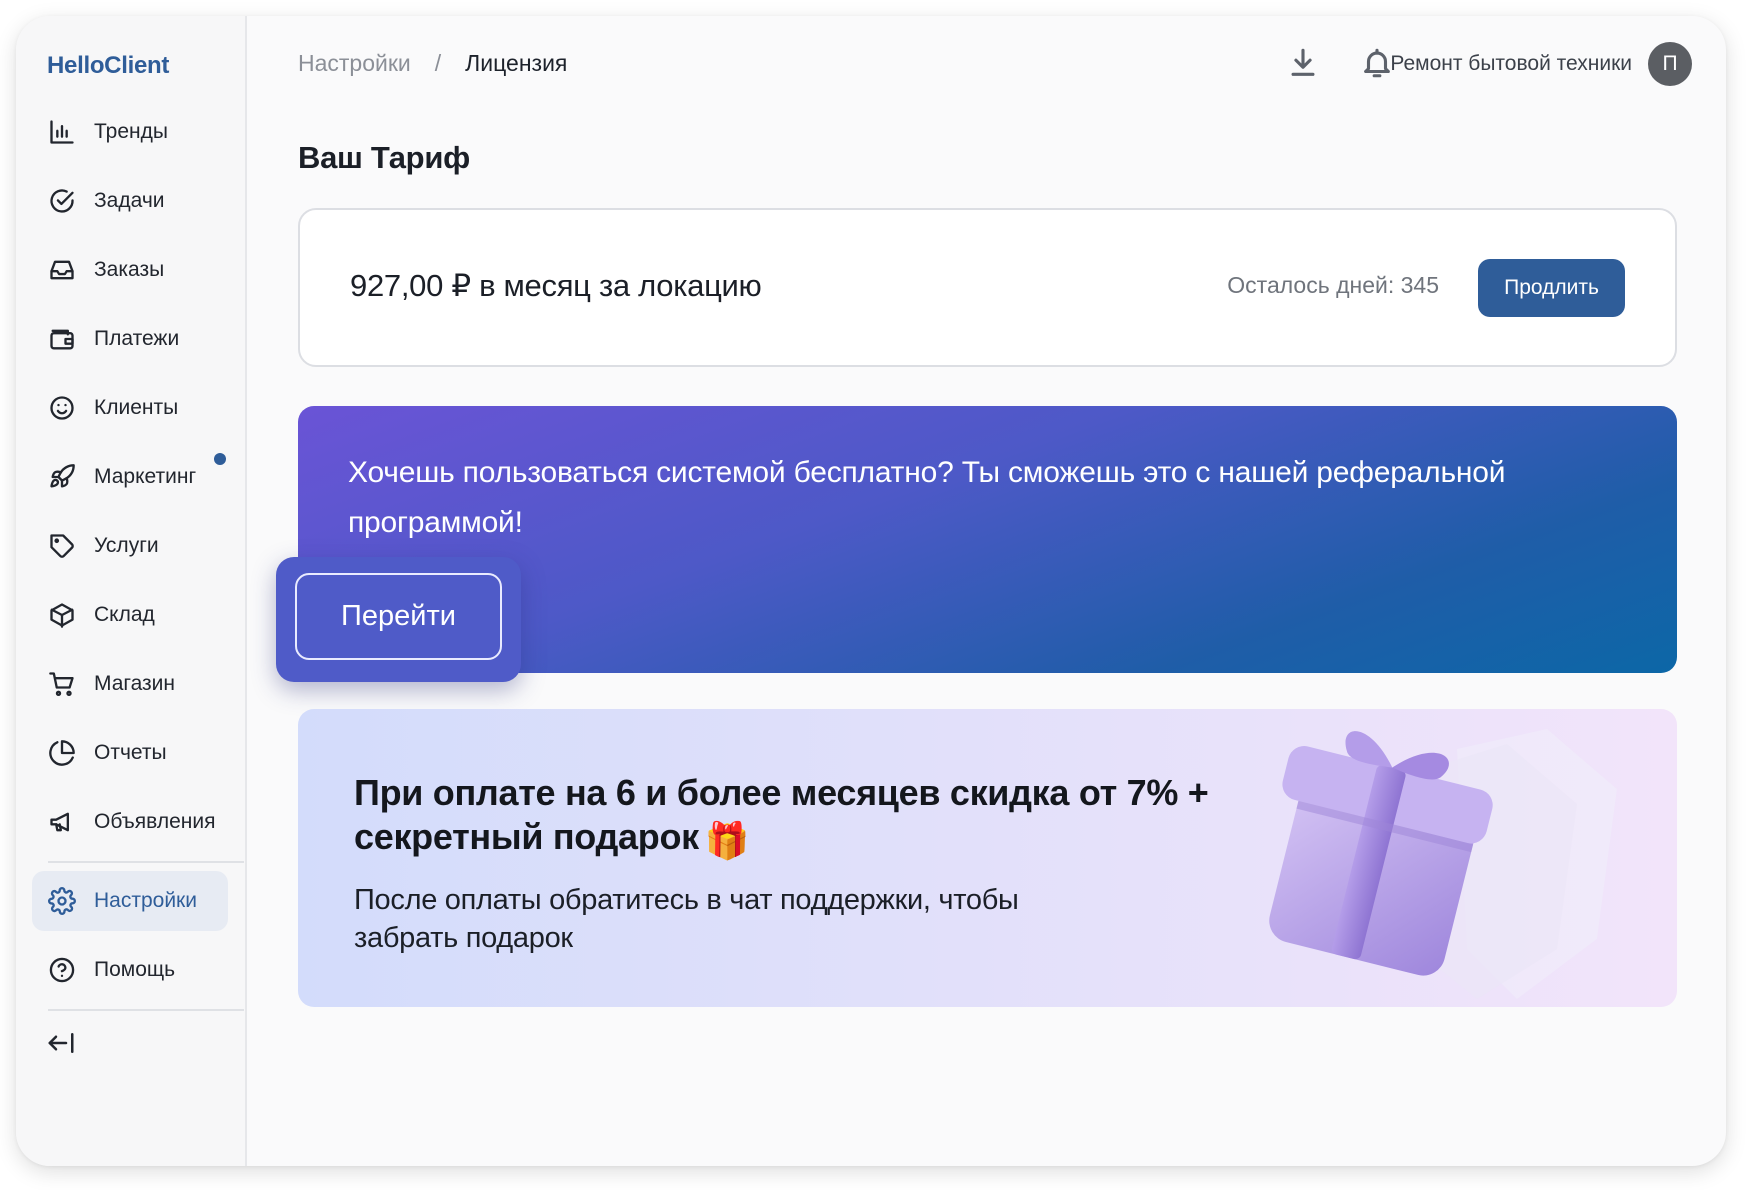 This screenshot has height=1190, width=1750. I want to click on sidebar-item-label: Настройки, so click(145, 900).